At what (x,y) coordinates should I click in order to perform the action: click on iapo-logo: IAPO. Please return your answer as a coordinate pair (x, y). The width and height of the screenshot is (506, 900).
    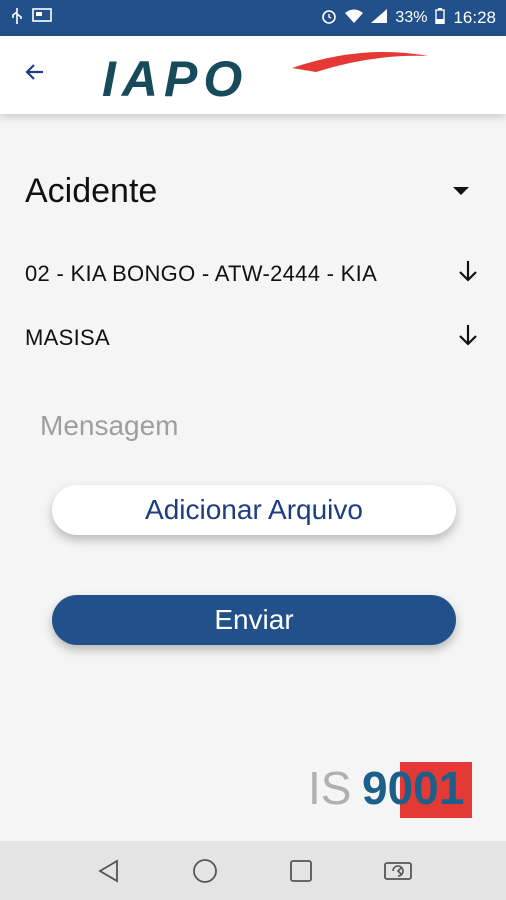
    Looking at the image, I should click on (267, 78).